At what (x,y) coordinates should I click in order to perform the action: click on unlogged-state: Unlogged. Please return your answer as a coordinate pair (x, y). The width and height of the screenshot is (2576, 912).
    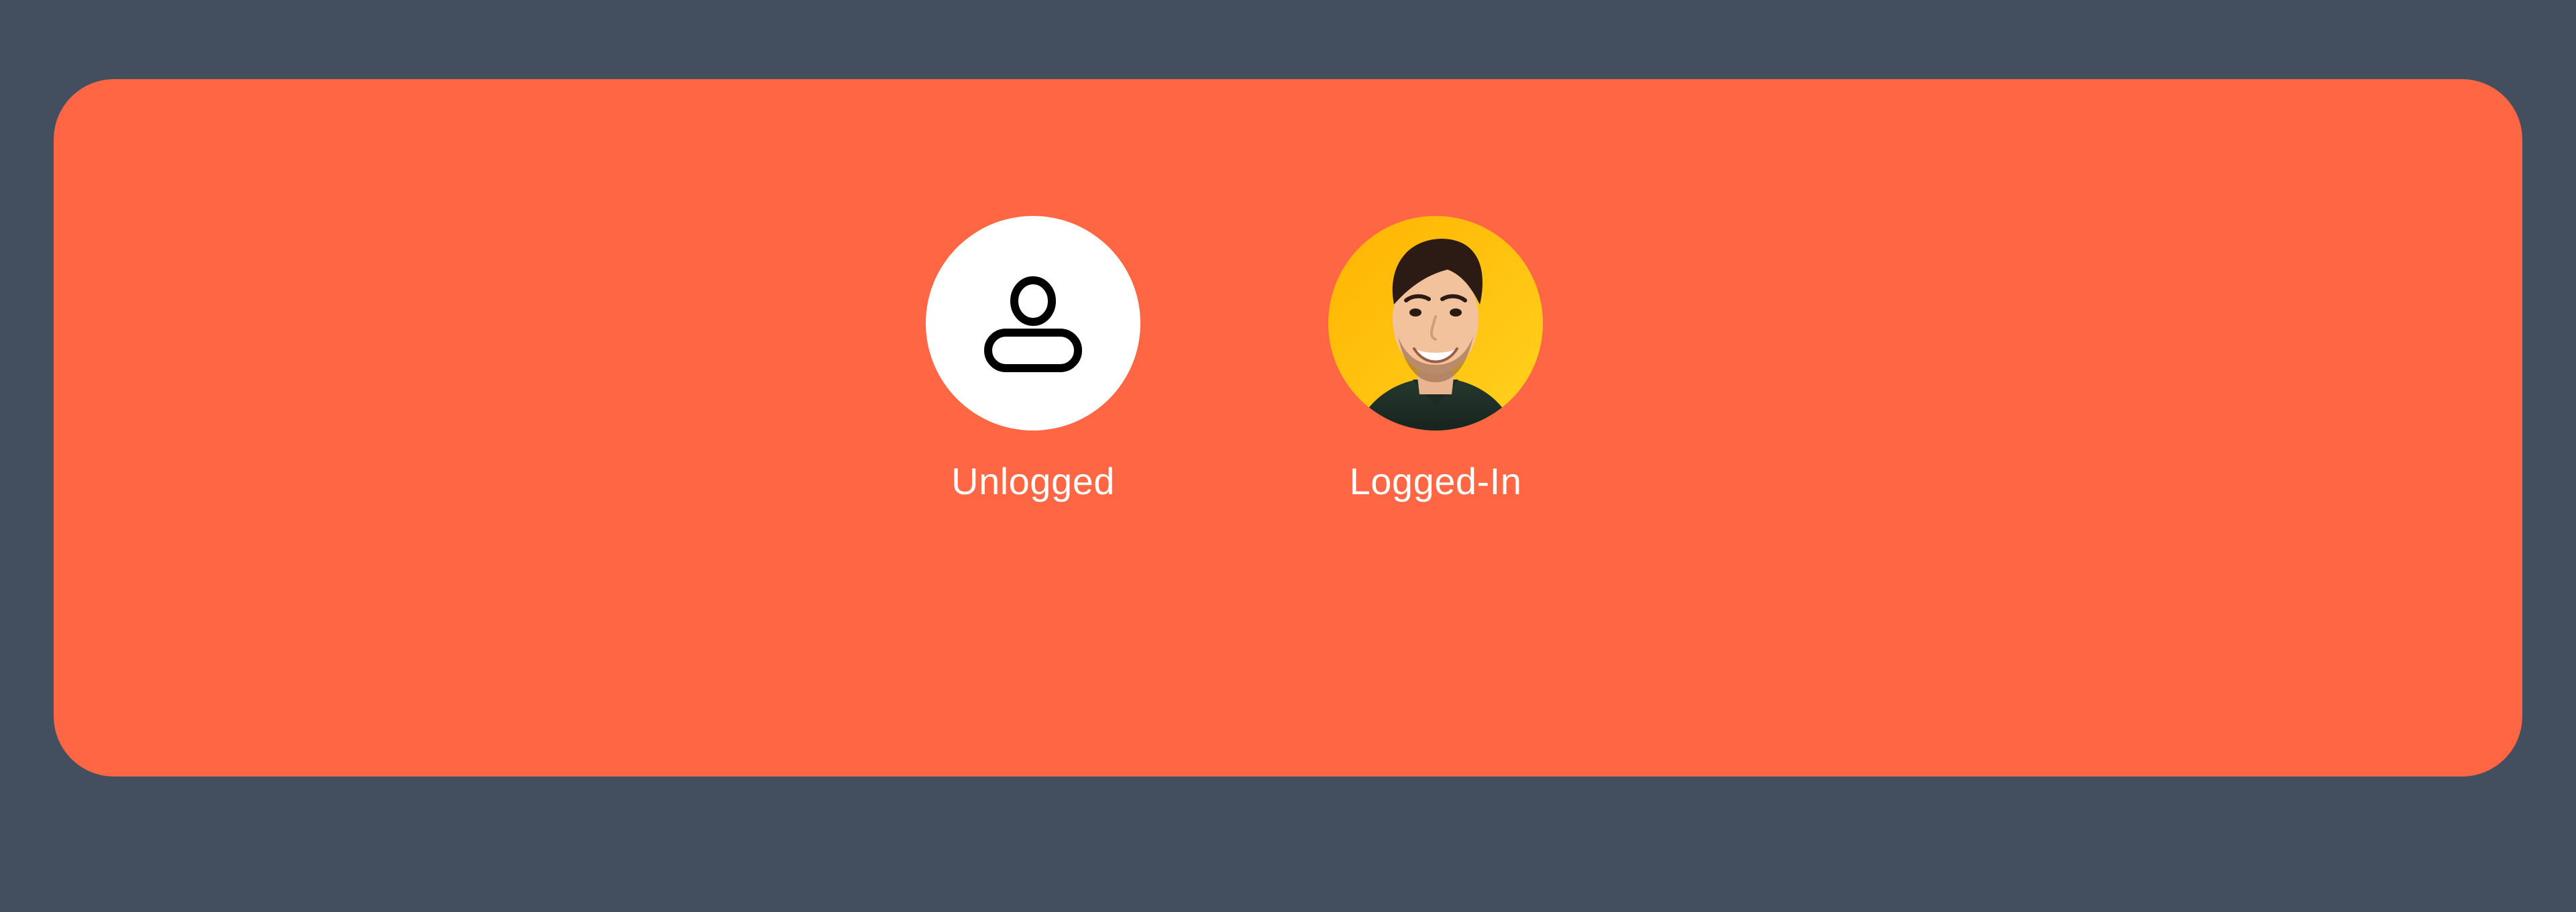
    Looking at the image, I should click on (1033, 358).